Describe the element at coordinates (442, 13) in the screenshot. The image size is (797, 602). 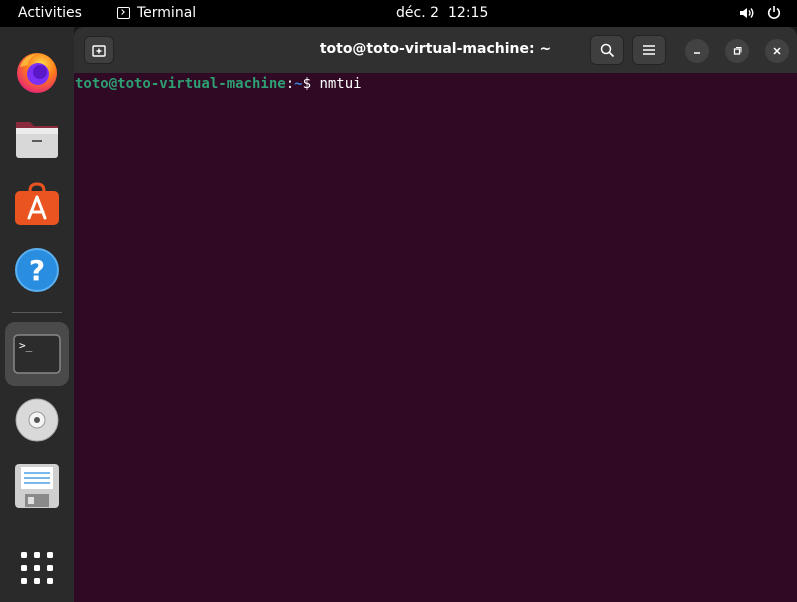
I see `clock: déc. 2 12:15` at that location.